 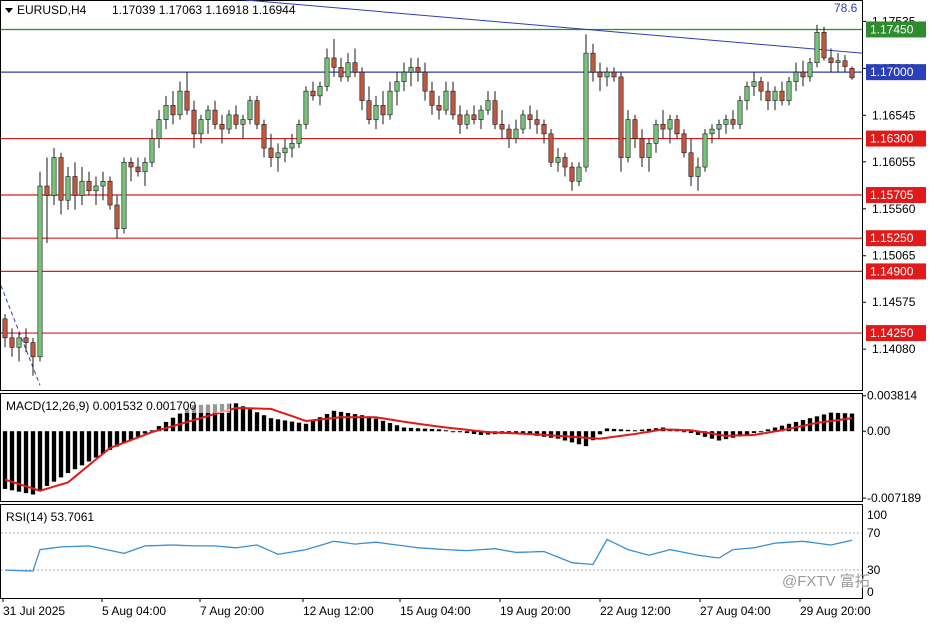 What do you see at coordinates (892, 238) in the screenshot?
I see `level-price-tag-label: 1.15250` at bounding box center [892, 238].